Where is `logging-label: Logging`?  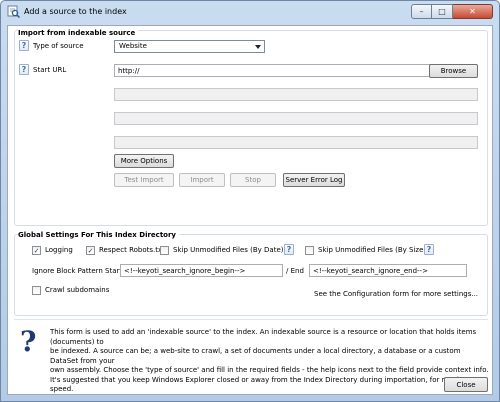
logging-label: Logging is located at coordinates (59, 250).